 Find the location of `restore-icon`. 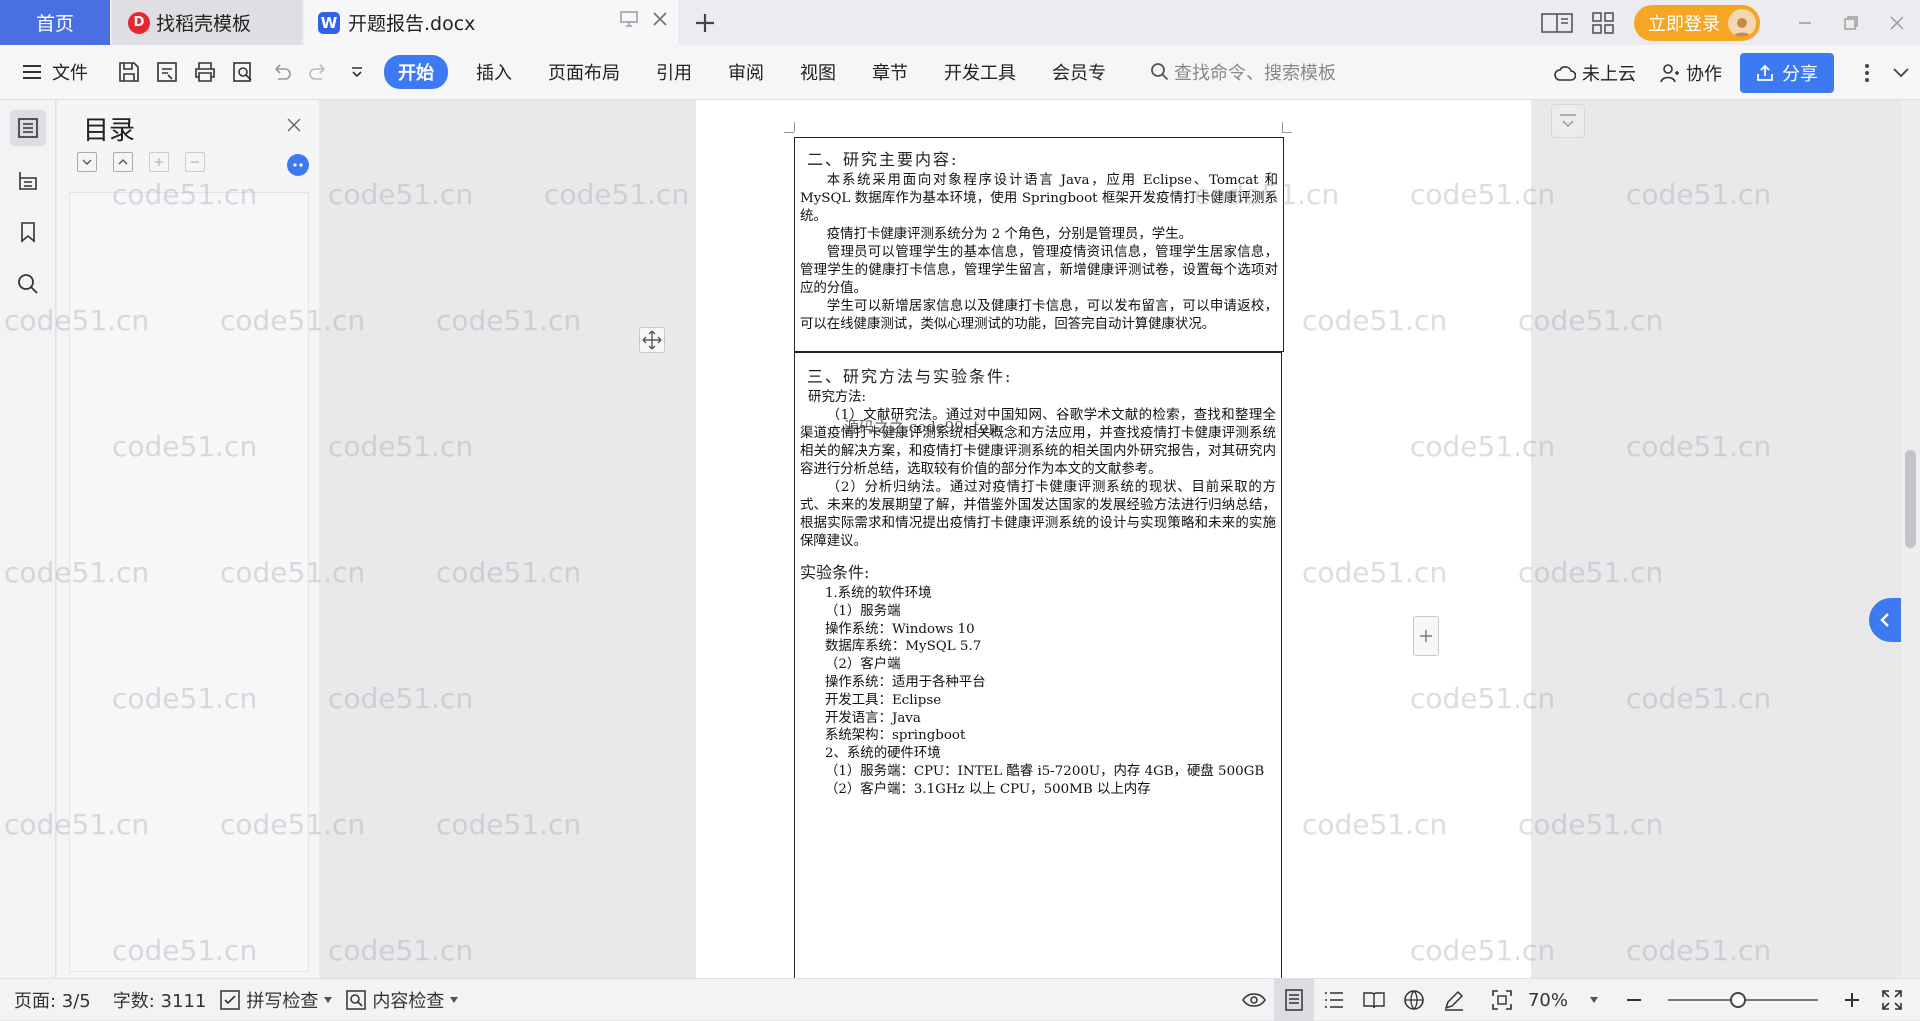

restore-icon is located at coordinates (1851, 22).